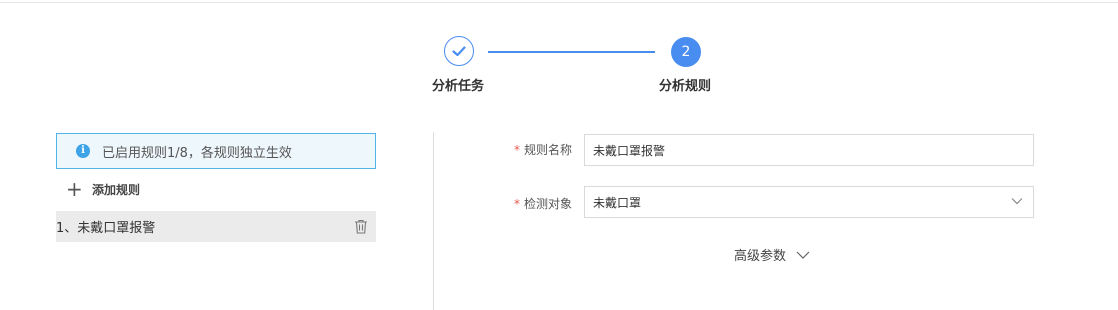 The image size is (1118, 310). What do you see at coordinates (542, 150) in the screenshot?
I see `rule-name-label: * 规则名称` at bounding box center [542, 150].